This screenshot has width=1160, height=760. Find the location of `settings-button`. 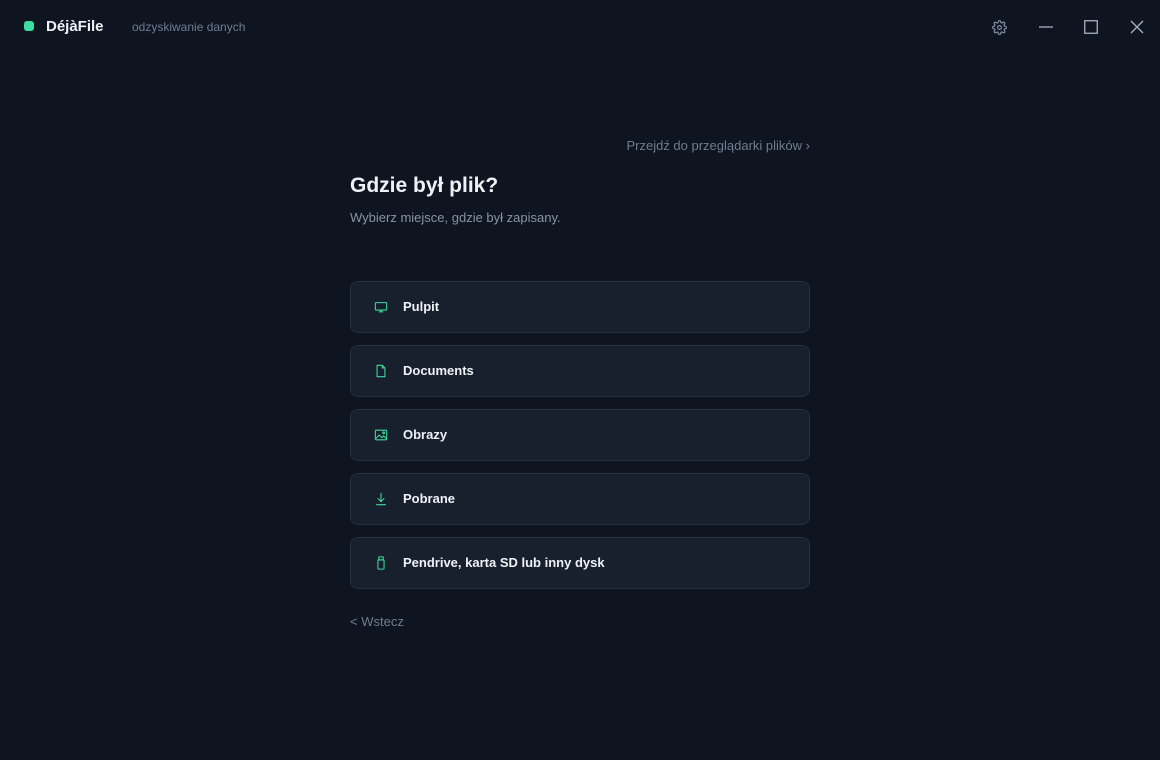

settings-button is located at coordinates (999, 27).